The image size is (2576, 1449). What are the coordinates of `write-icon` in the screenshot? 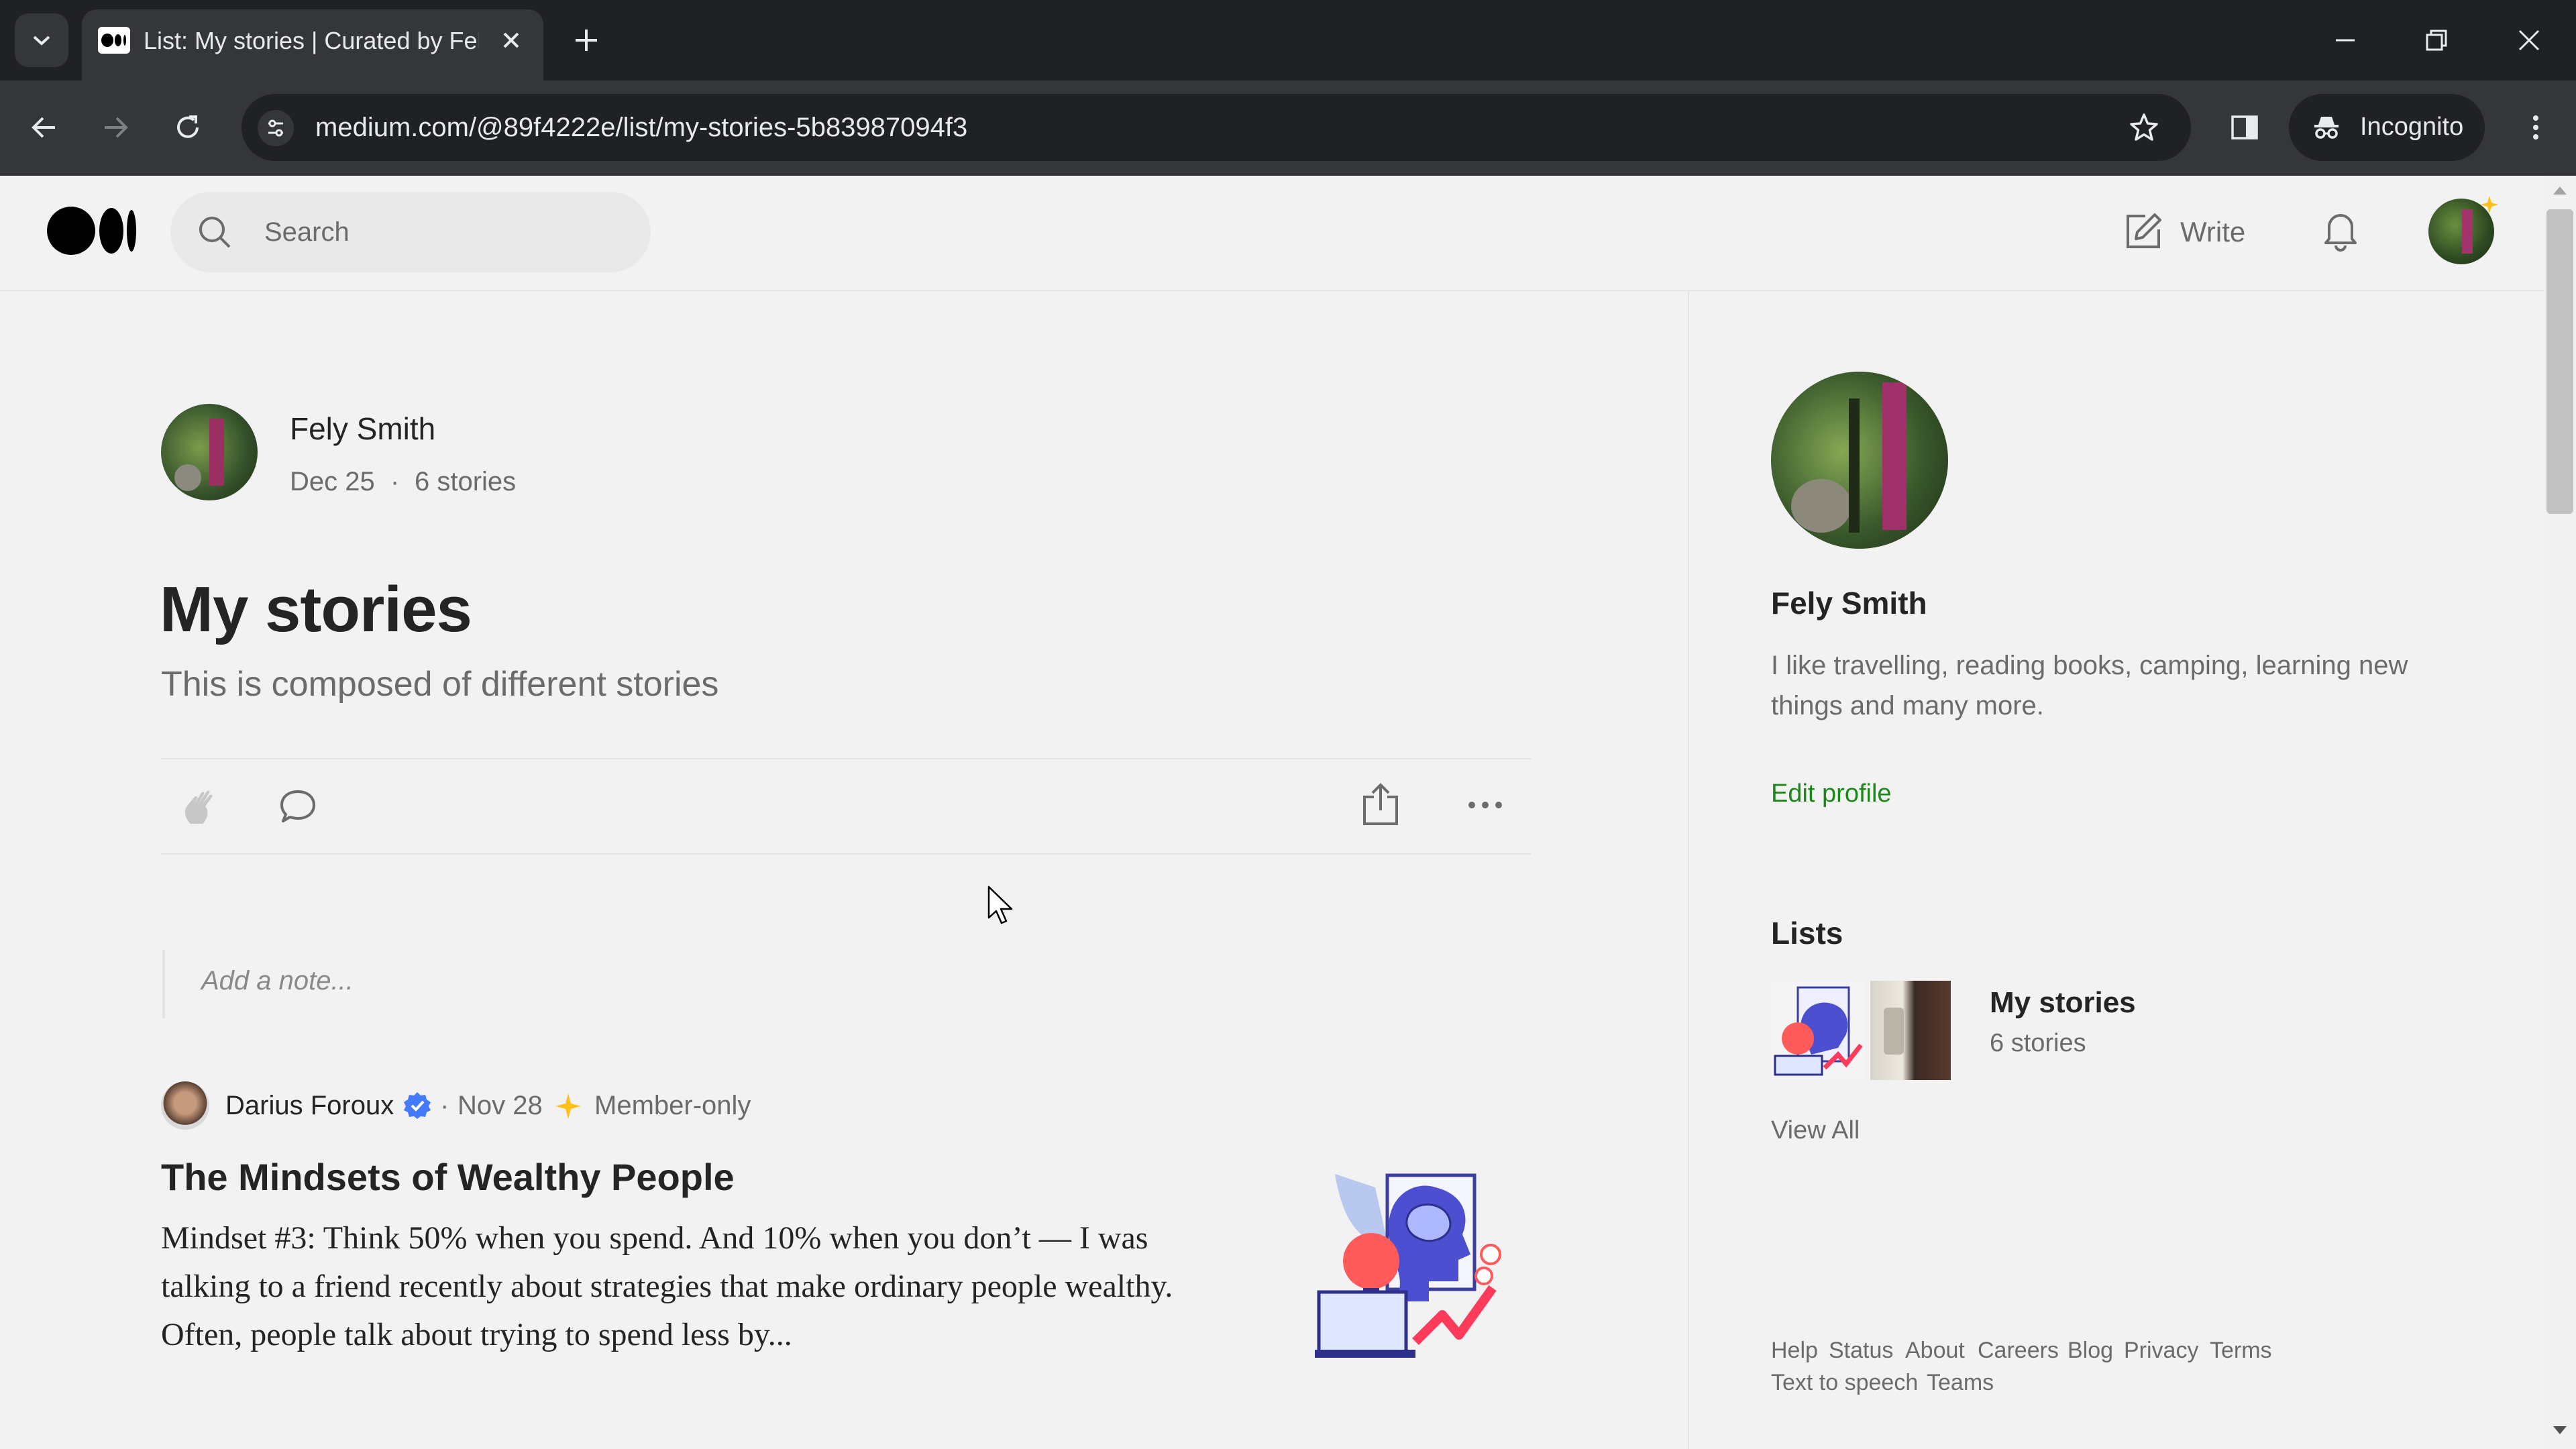 It's located at (2143, 231).